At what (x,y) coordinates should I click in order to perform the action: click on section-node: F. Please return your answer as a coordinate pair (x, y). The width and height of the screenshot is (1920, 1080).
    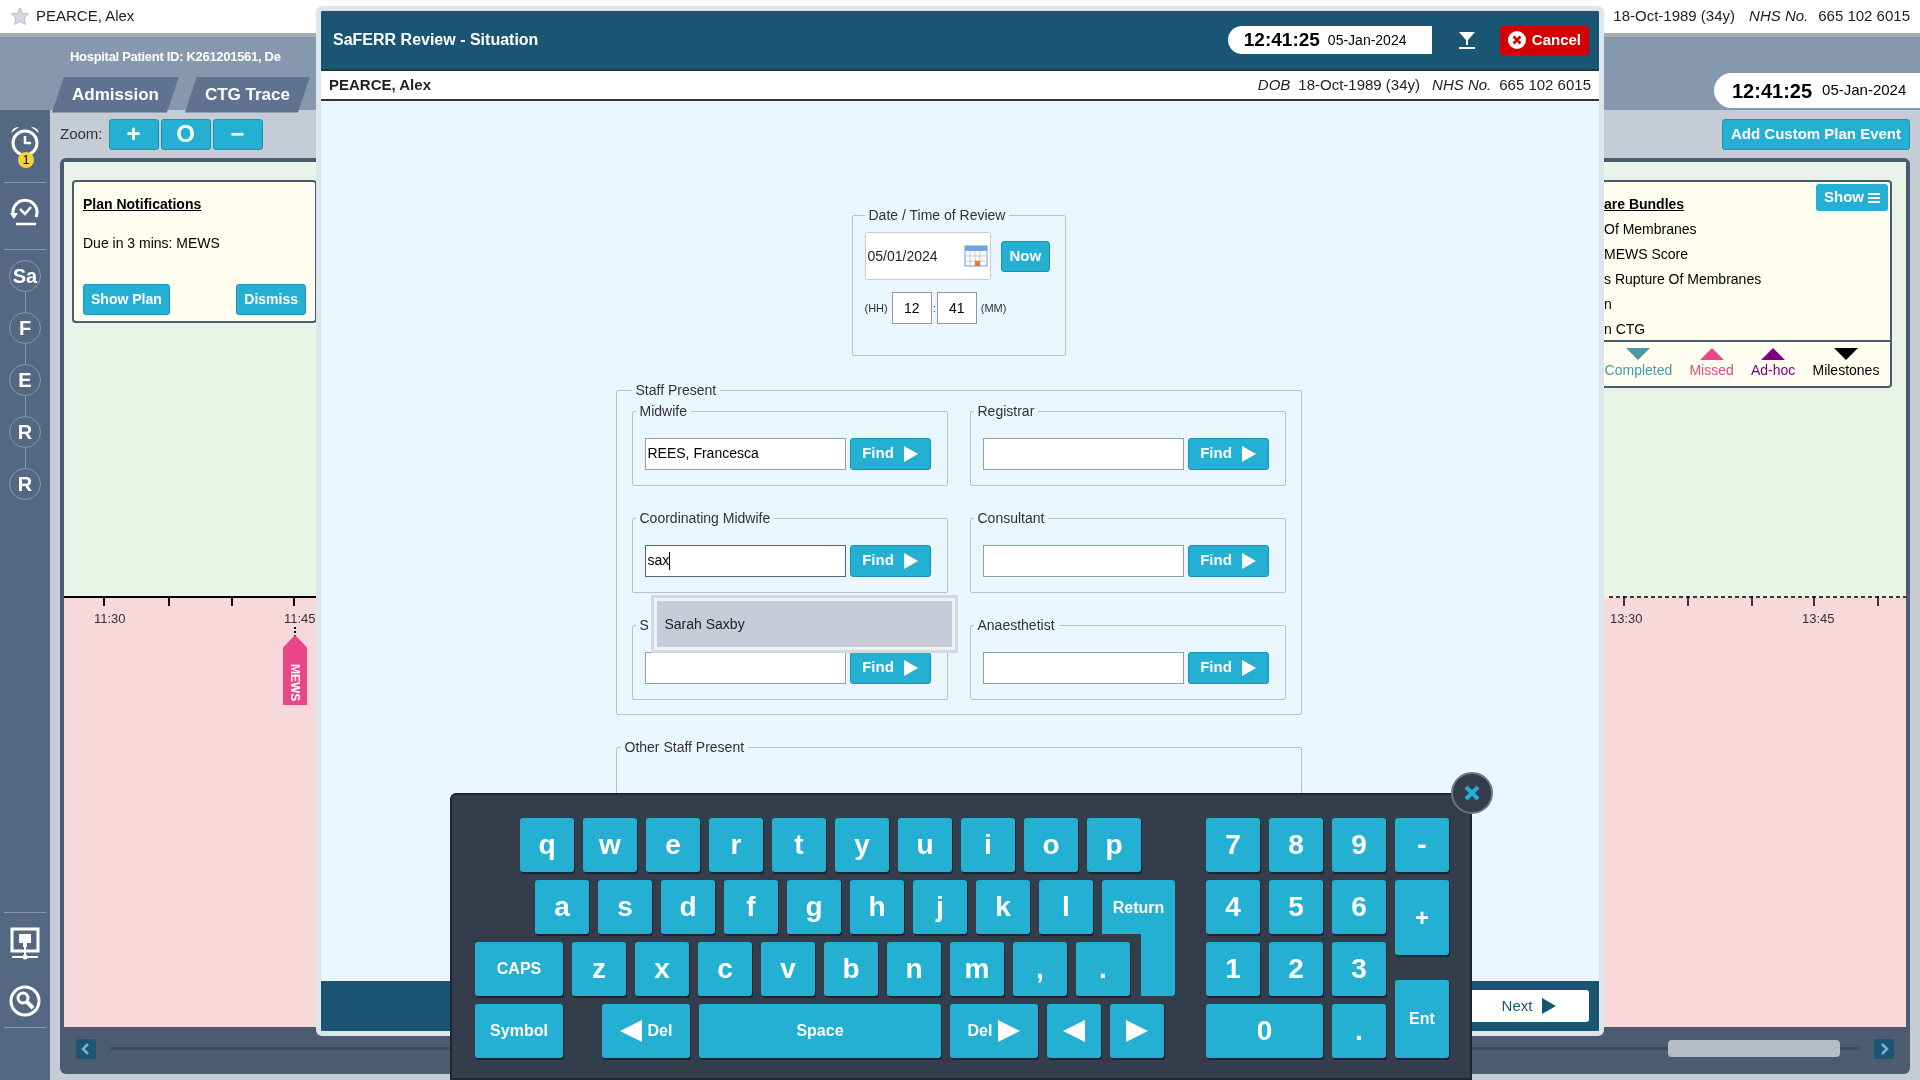
    Looking at the image, I should click on (25, 328).